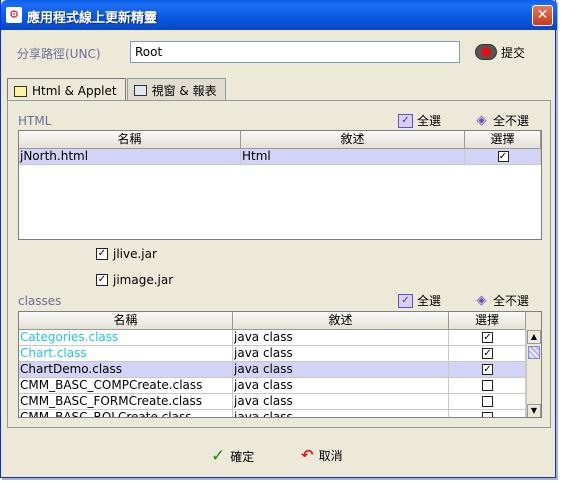  What do you see at coordinates (20, 91) in the screenshot?
I see `folder-icon` at bounding box center [20, 91].